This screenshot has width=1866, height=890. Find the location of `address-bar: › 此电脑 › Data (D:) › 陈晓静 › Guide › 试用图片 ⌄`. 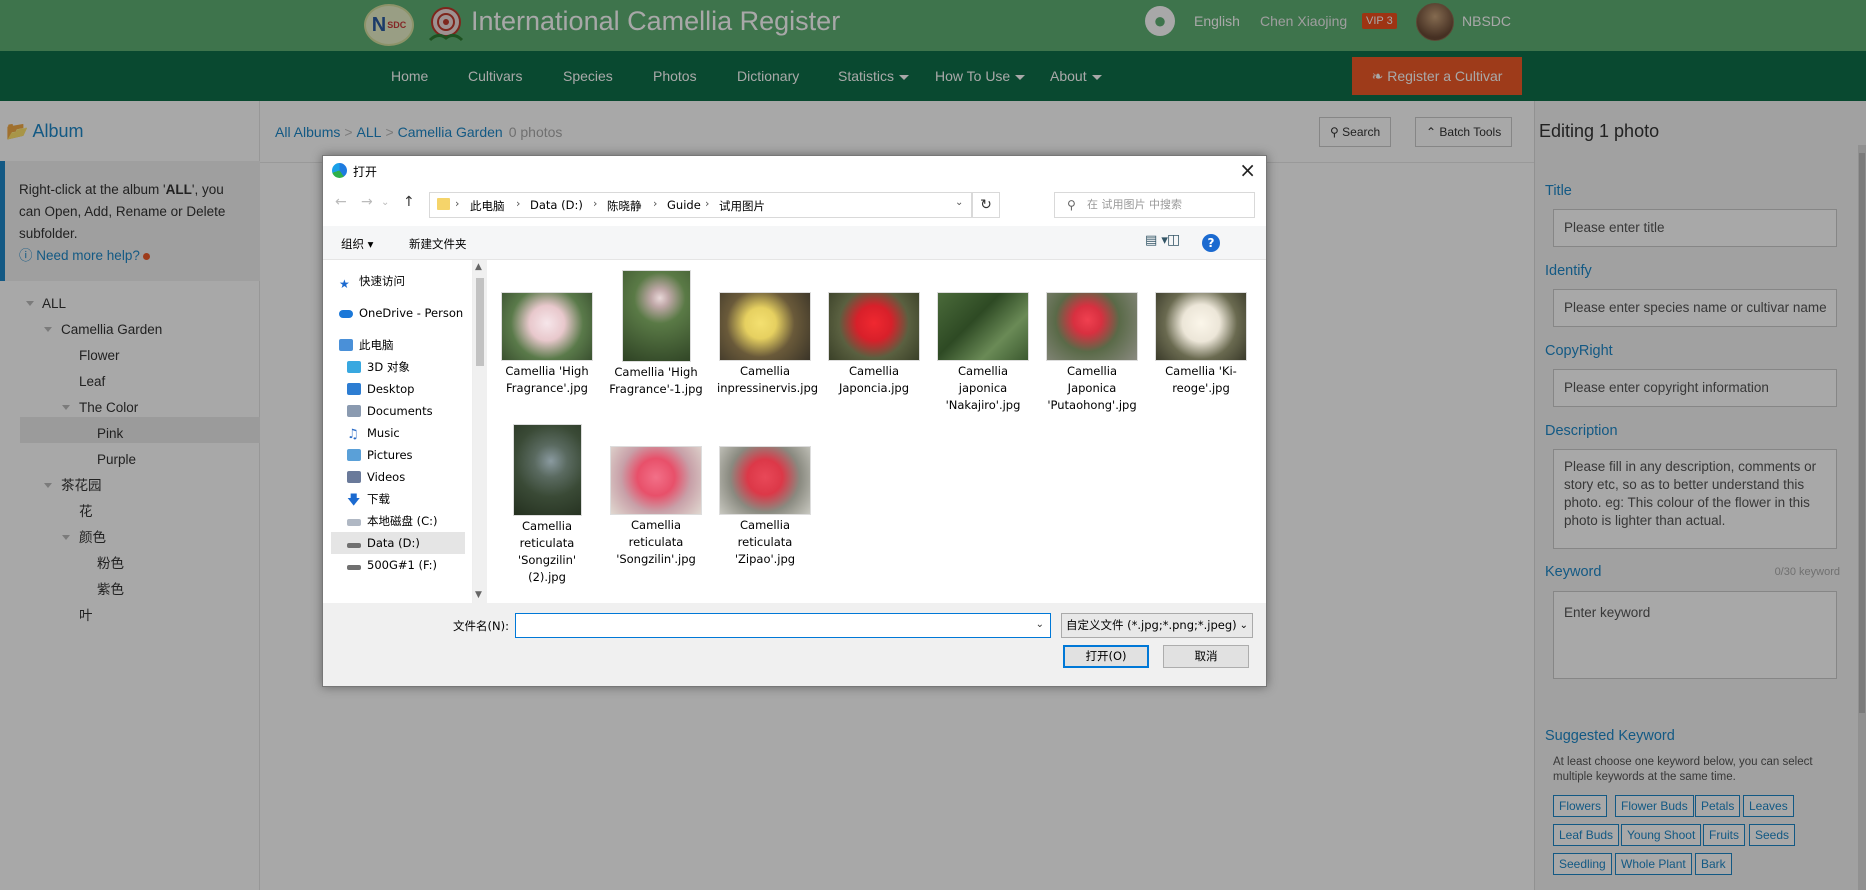

address-bar: › 此电脑 › Data (D:) › 陈晓静 › Guide › 试用图片 ⌄ is located at coordinates (700, 205).